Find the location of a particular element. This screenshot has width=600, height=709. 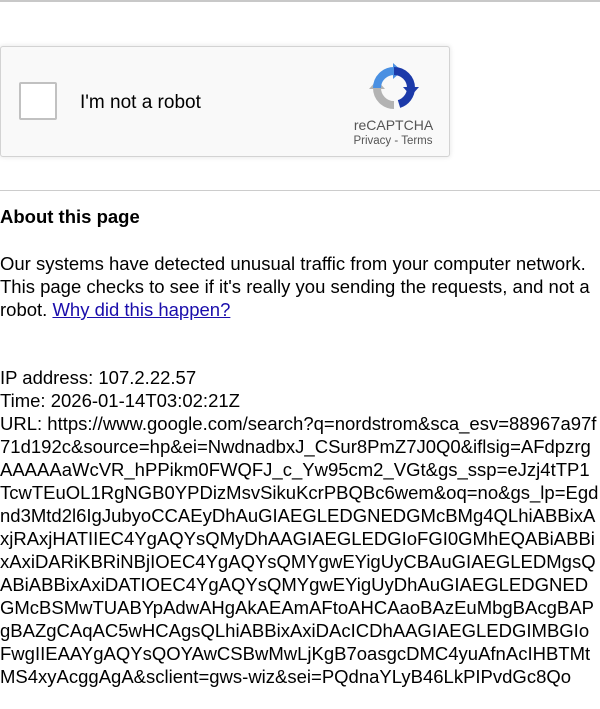

about-title: About this page is located at coordinates (70, 216).